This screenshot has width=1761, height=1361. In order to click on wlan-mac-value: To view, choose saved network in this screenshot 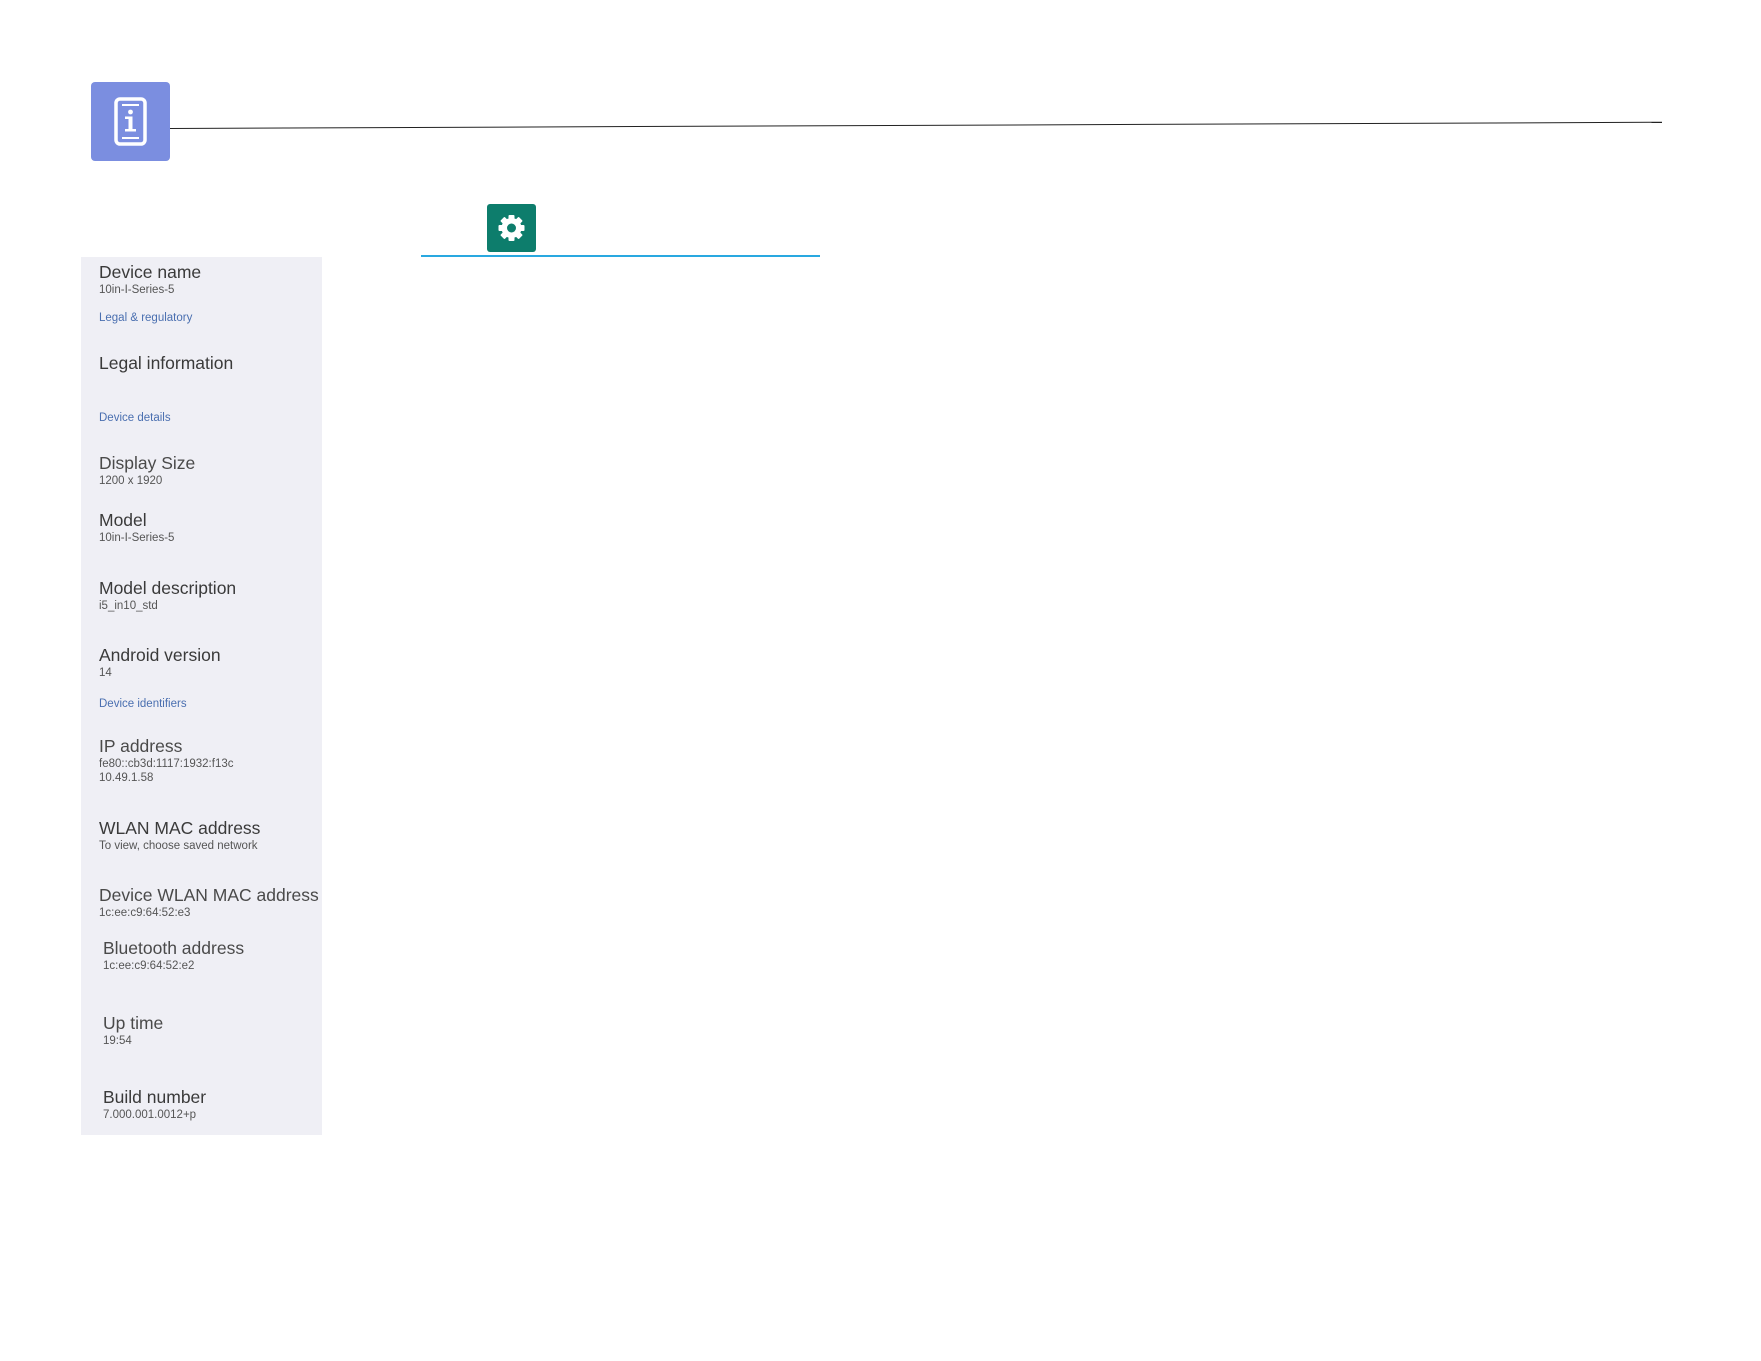, I will do `click(178, 846)`.